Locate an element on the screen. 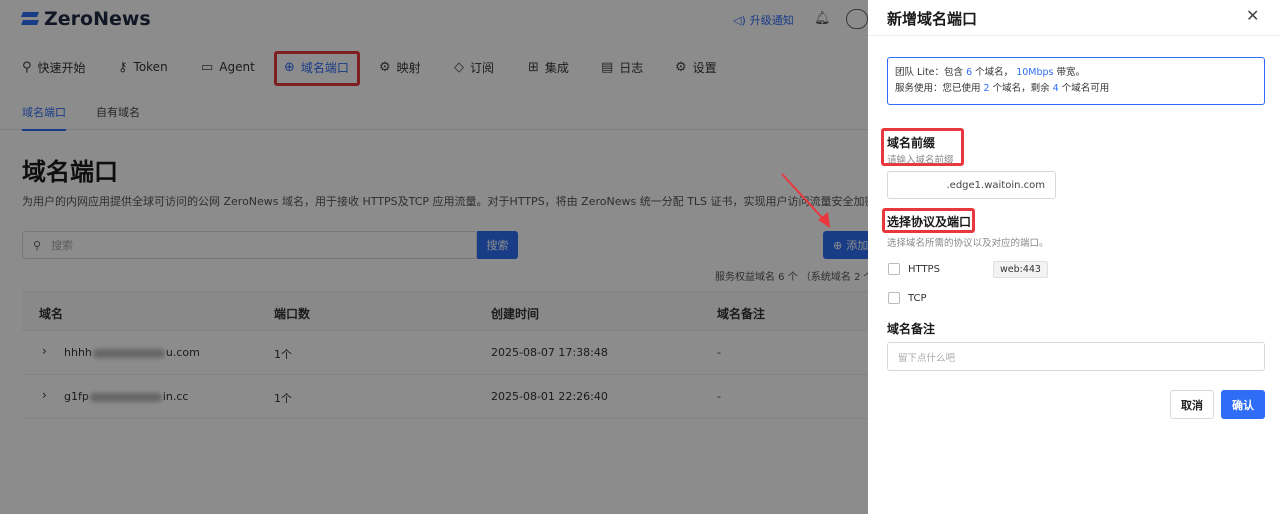 This screenshot has height=514, width=1280. info-text: 个域名， is located at coordinates (994, 72).